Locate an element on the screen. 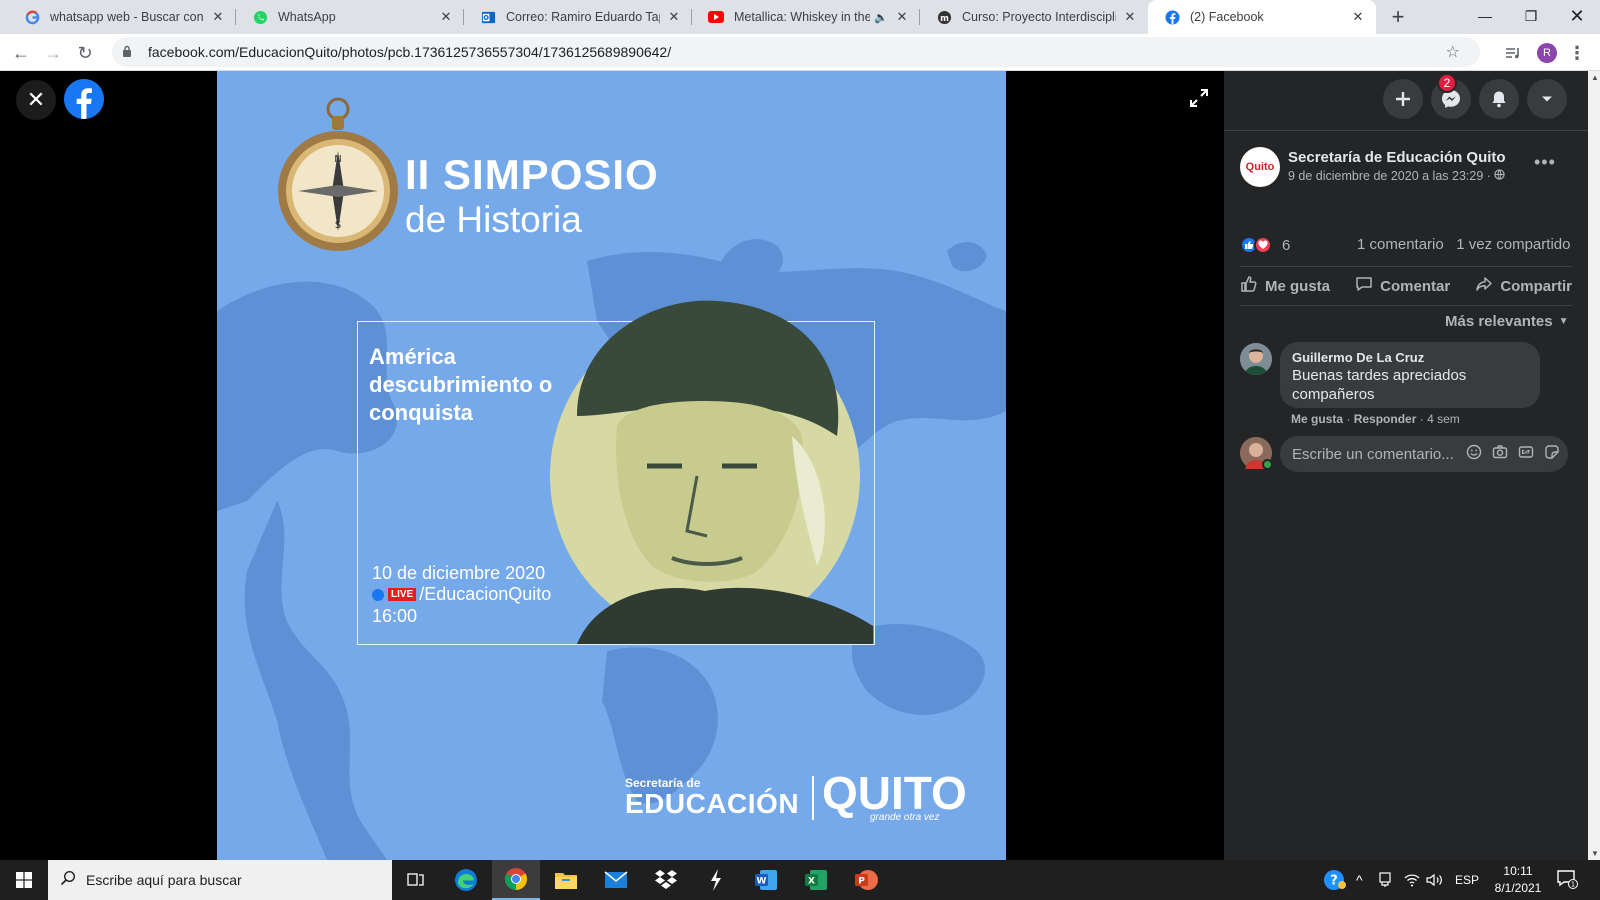 The height and width of the screenshot is (900, 1600). taskbar-file-explorer is located at coordinates (566, 880).